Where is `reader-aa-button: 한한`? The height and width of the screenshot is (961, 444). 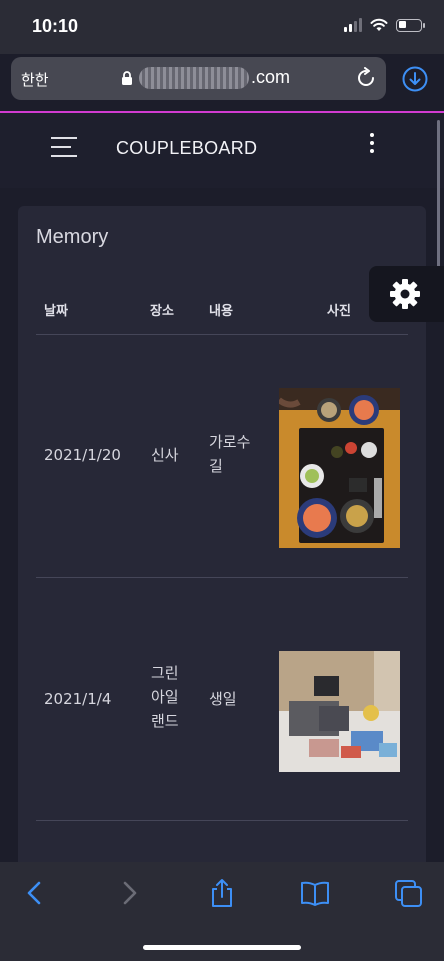 reader-aa-button: 한한 is located at coordinates (35, 79).